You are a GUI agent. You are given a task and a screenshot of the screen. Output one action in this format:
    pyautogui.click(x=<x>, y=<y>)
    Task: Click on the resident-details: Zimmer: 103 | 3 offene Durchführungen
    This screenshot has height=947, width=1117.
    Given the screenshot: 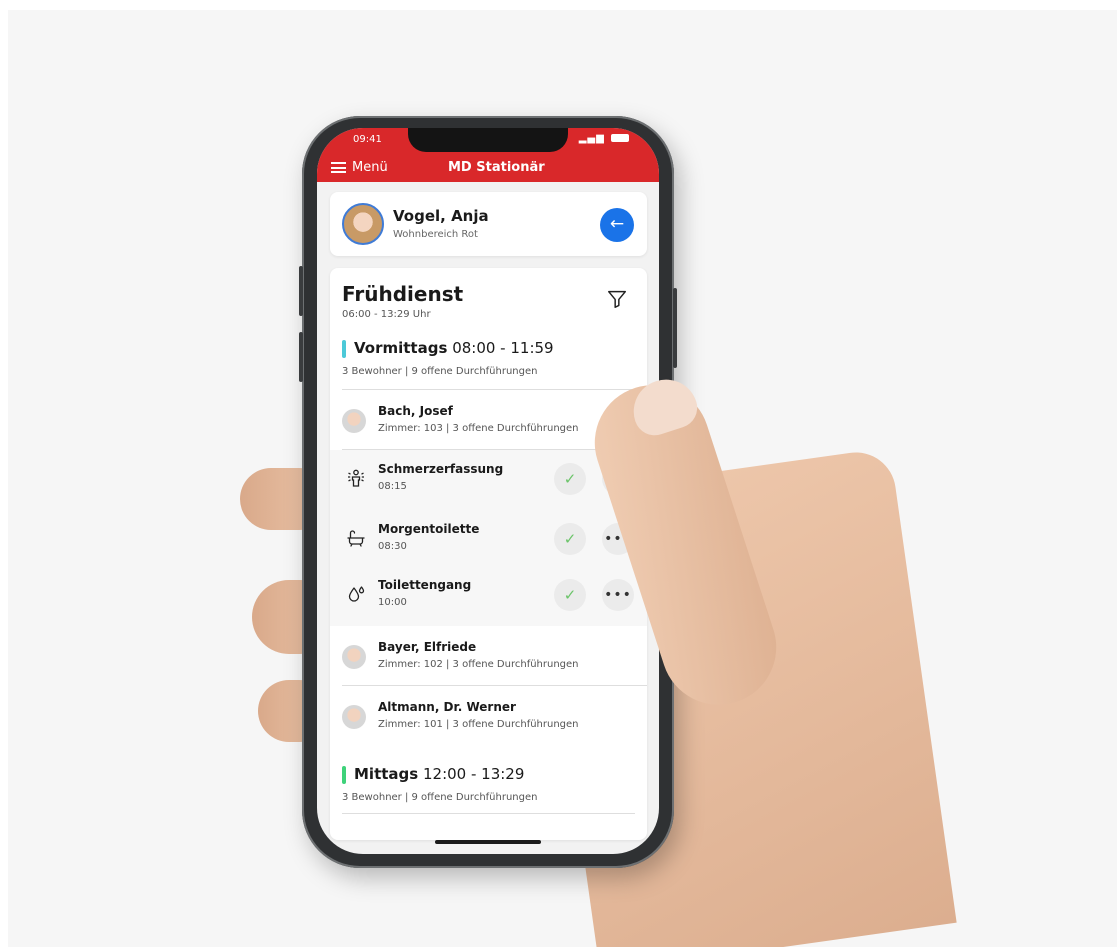 What is the action you would take?
    pyautogui.click(x=478, y=428)
    